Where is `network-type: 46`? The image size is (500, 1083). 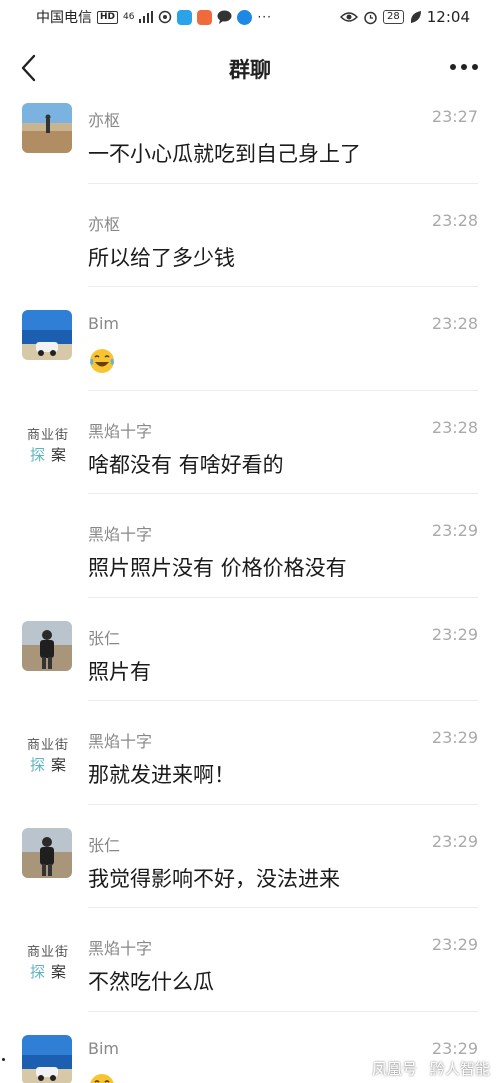 network-type: 46 is located at coordinates (129, 16).